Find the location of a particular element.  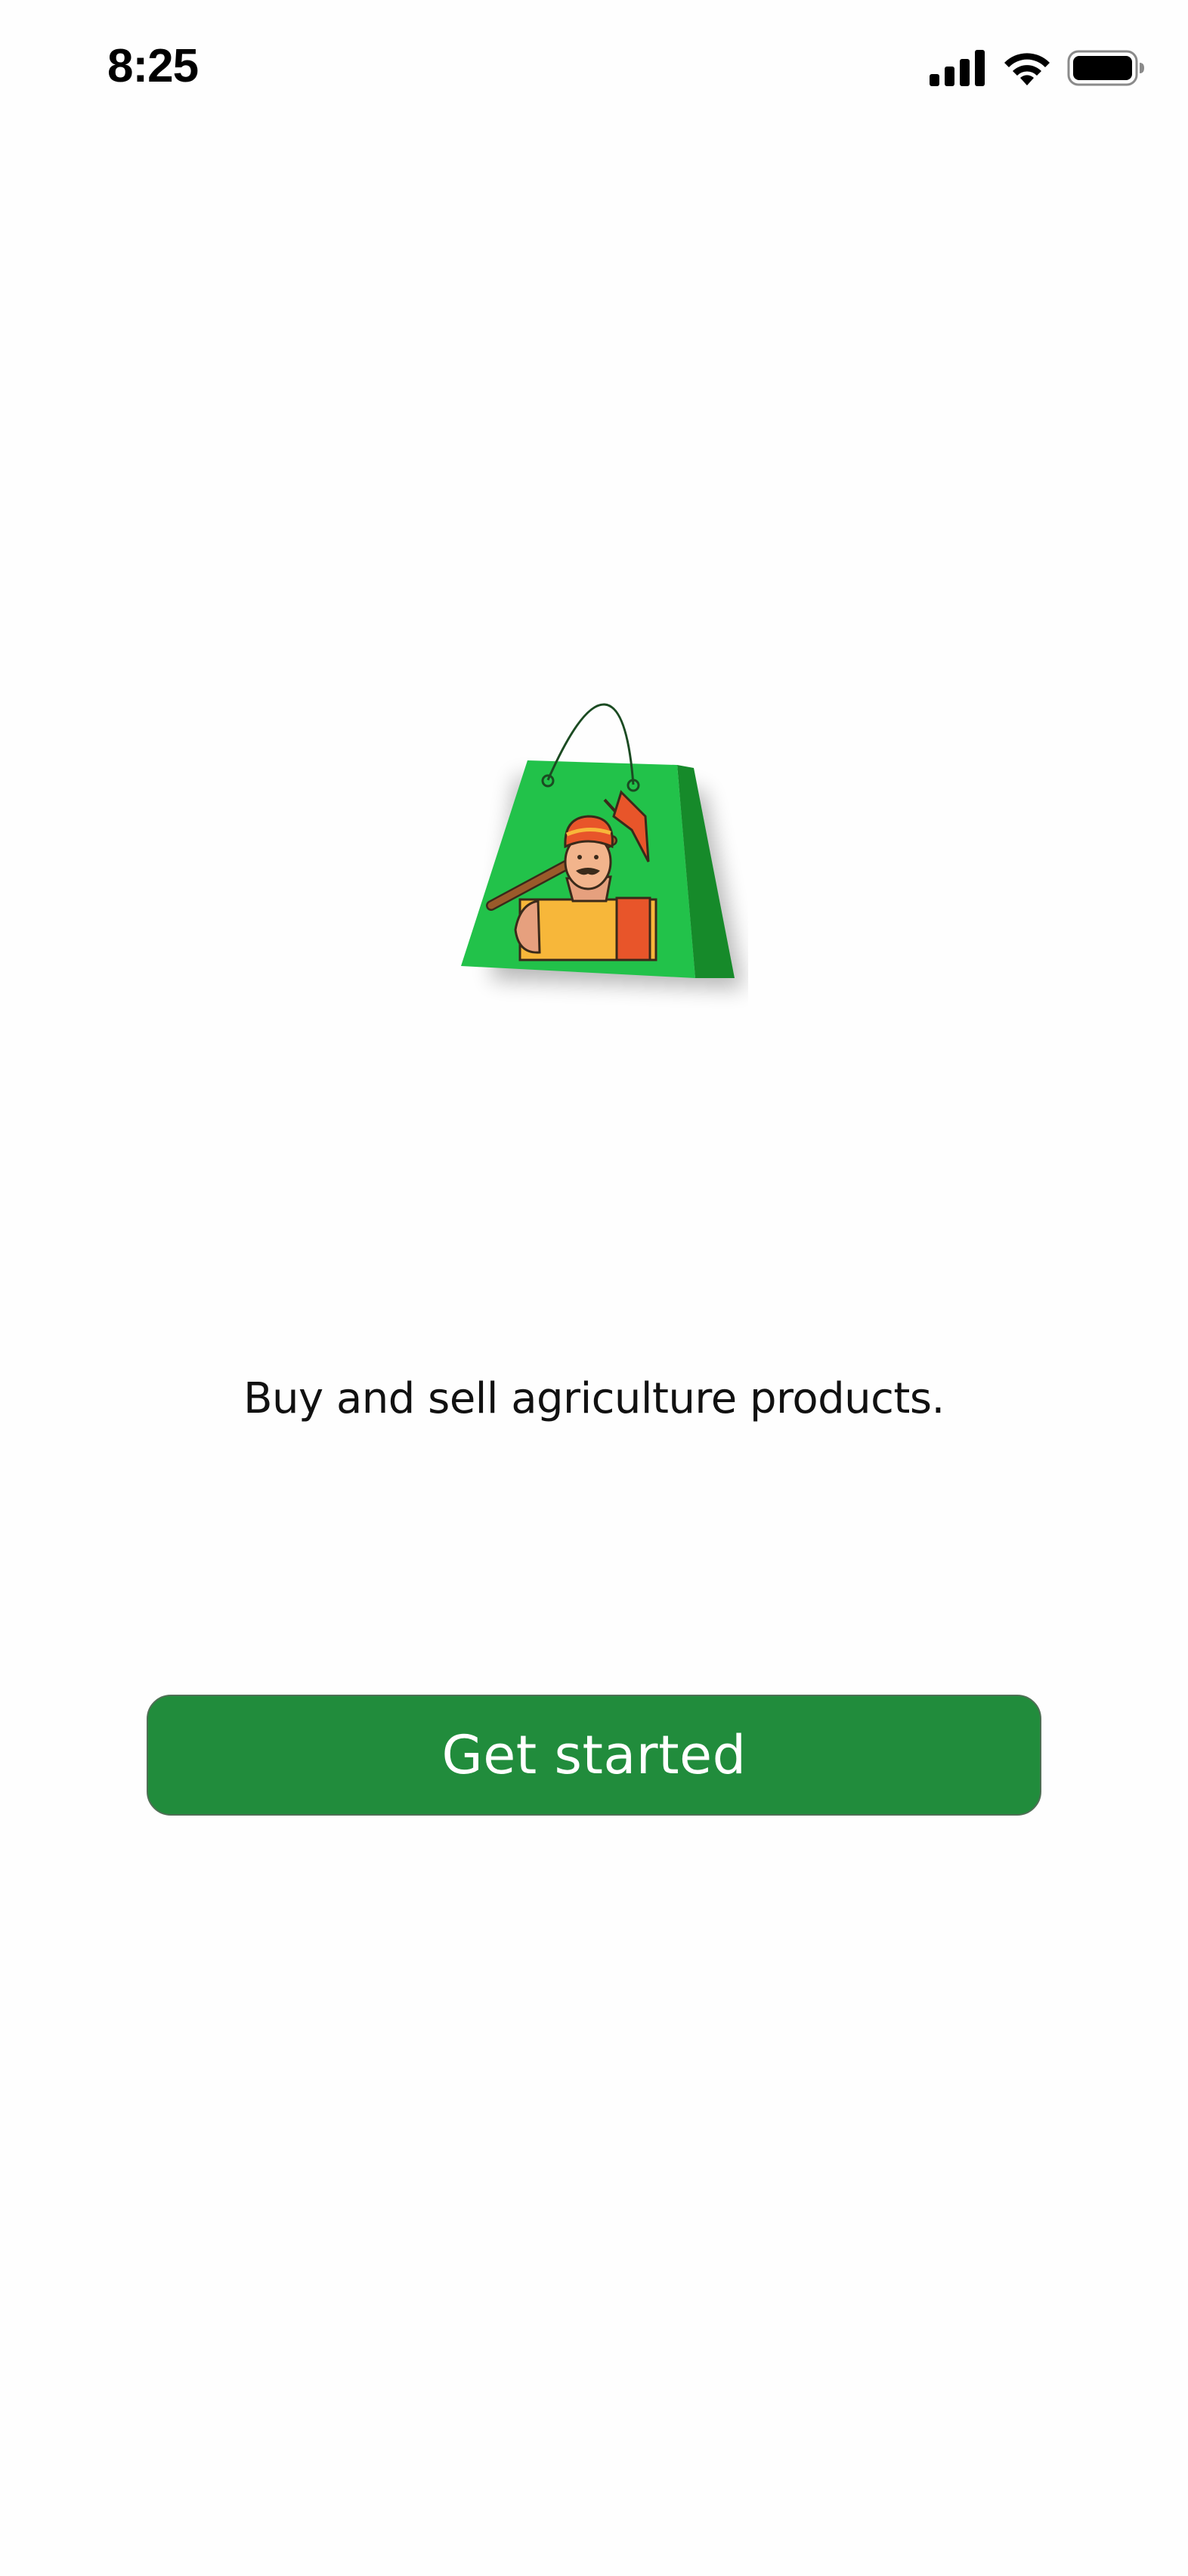

app-logo is located at coordinates (597, 861).